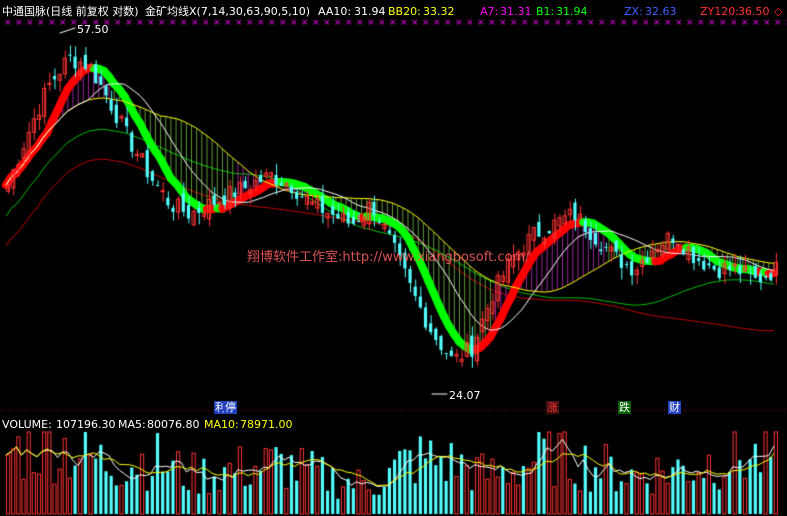  What do you see at coordinates (70, 11) in the screenshot?
I see `chart-title: 中通国脉(日线 前复权 对数)` at bounding box center [70, 11].